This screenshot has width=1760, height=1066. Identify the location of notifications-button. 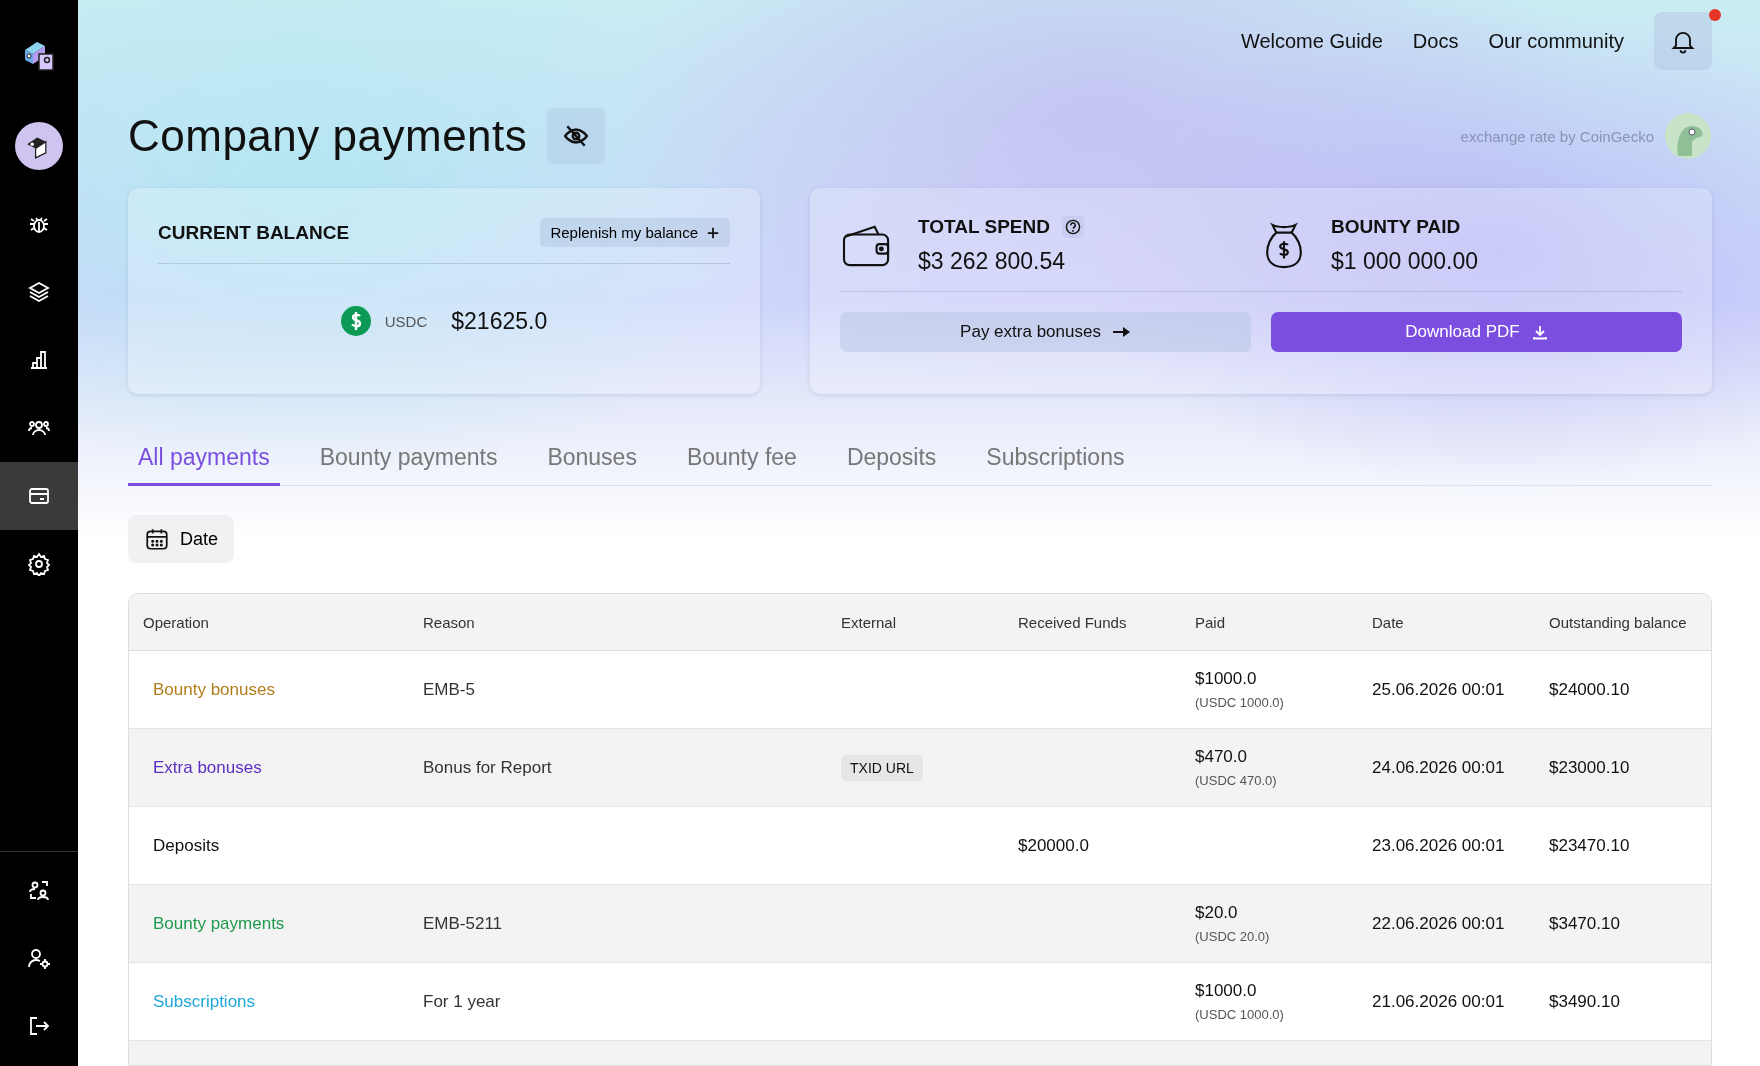
(1683, 41).